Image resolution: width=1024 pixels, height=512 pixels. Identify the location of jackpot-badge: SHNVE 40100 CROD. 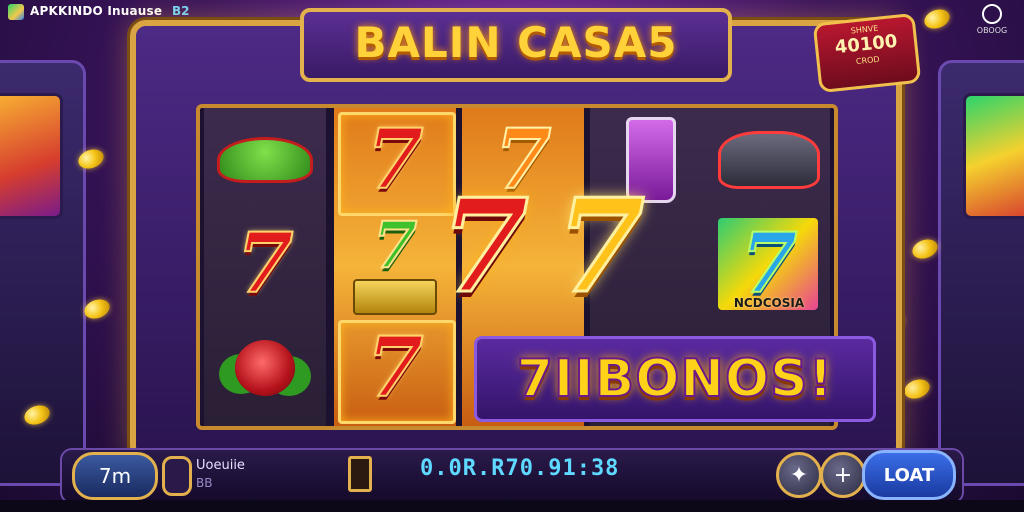
(867, 53).